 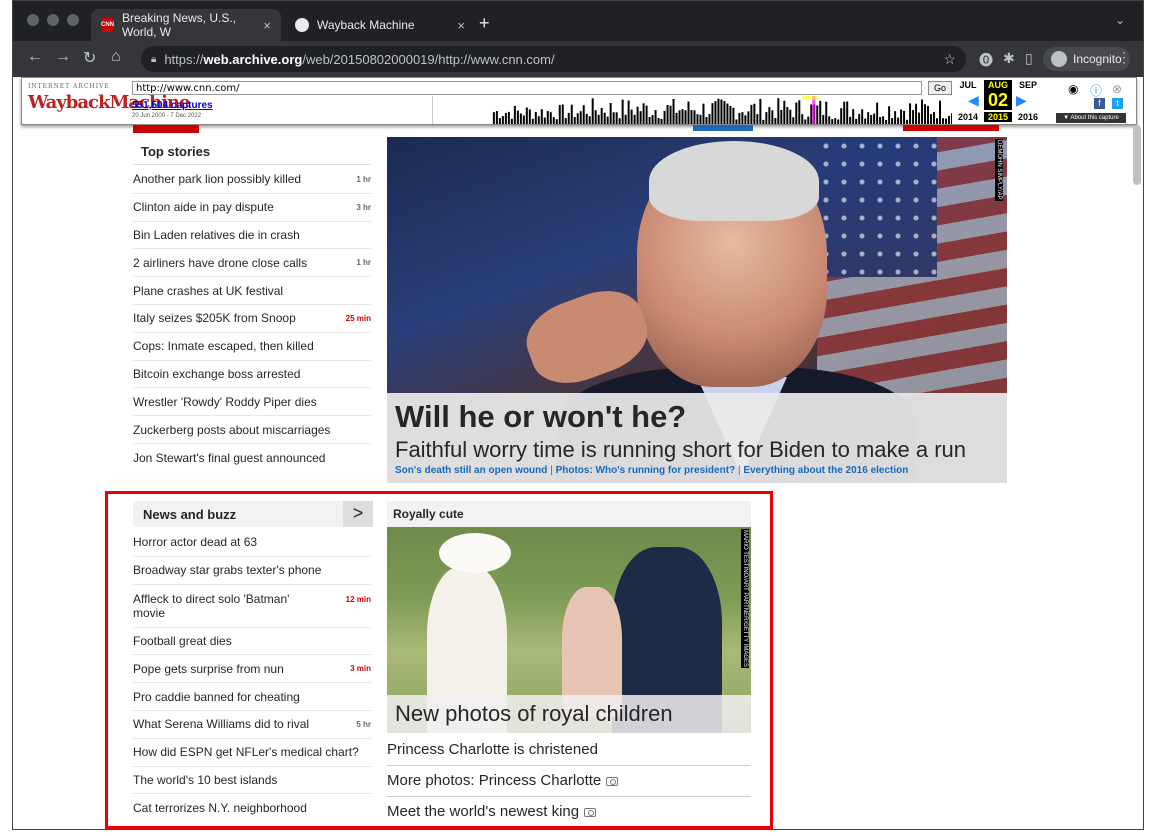 I want to click on side-panel-icon: ▯, so click(x=1029, y=58).